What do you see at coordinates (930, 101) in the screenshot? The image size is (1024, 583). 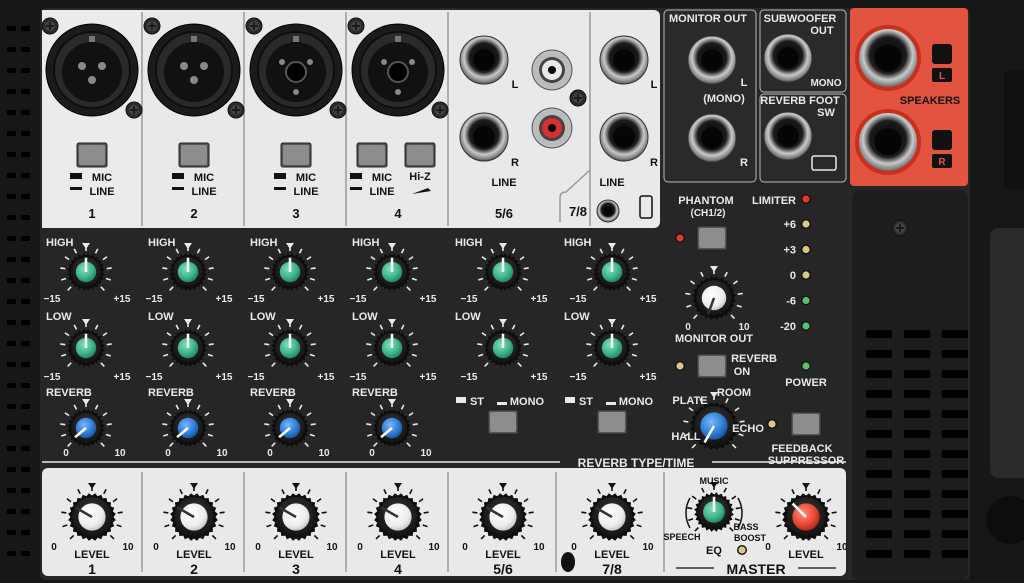 I see `speakers-label: SPEAKERS` at bounding box center [930, 101].